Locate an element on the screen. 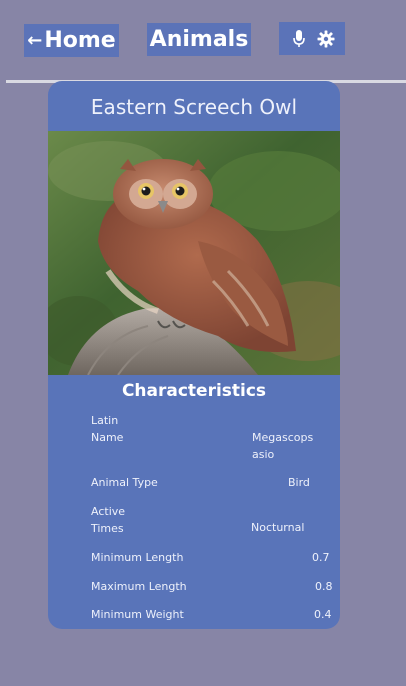 This screenshot has height=686, width=406. characteristic-label: Latin Name is located at coordinates (107, 429).